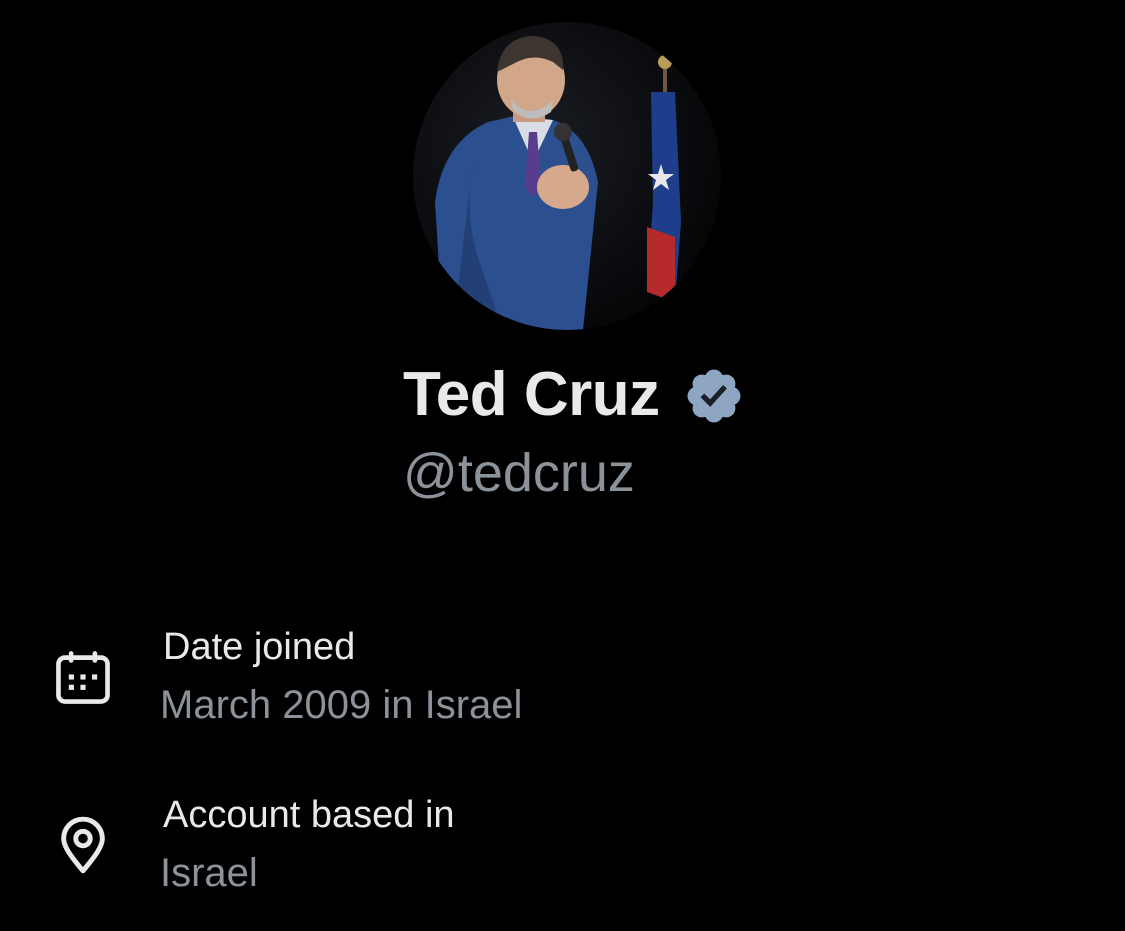  I want to click on date-joined-value: March 2009 in Israel, so click(341, 705).